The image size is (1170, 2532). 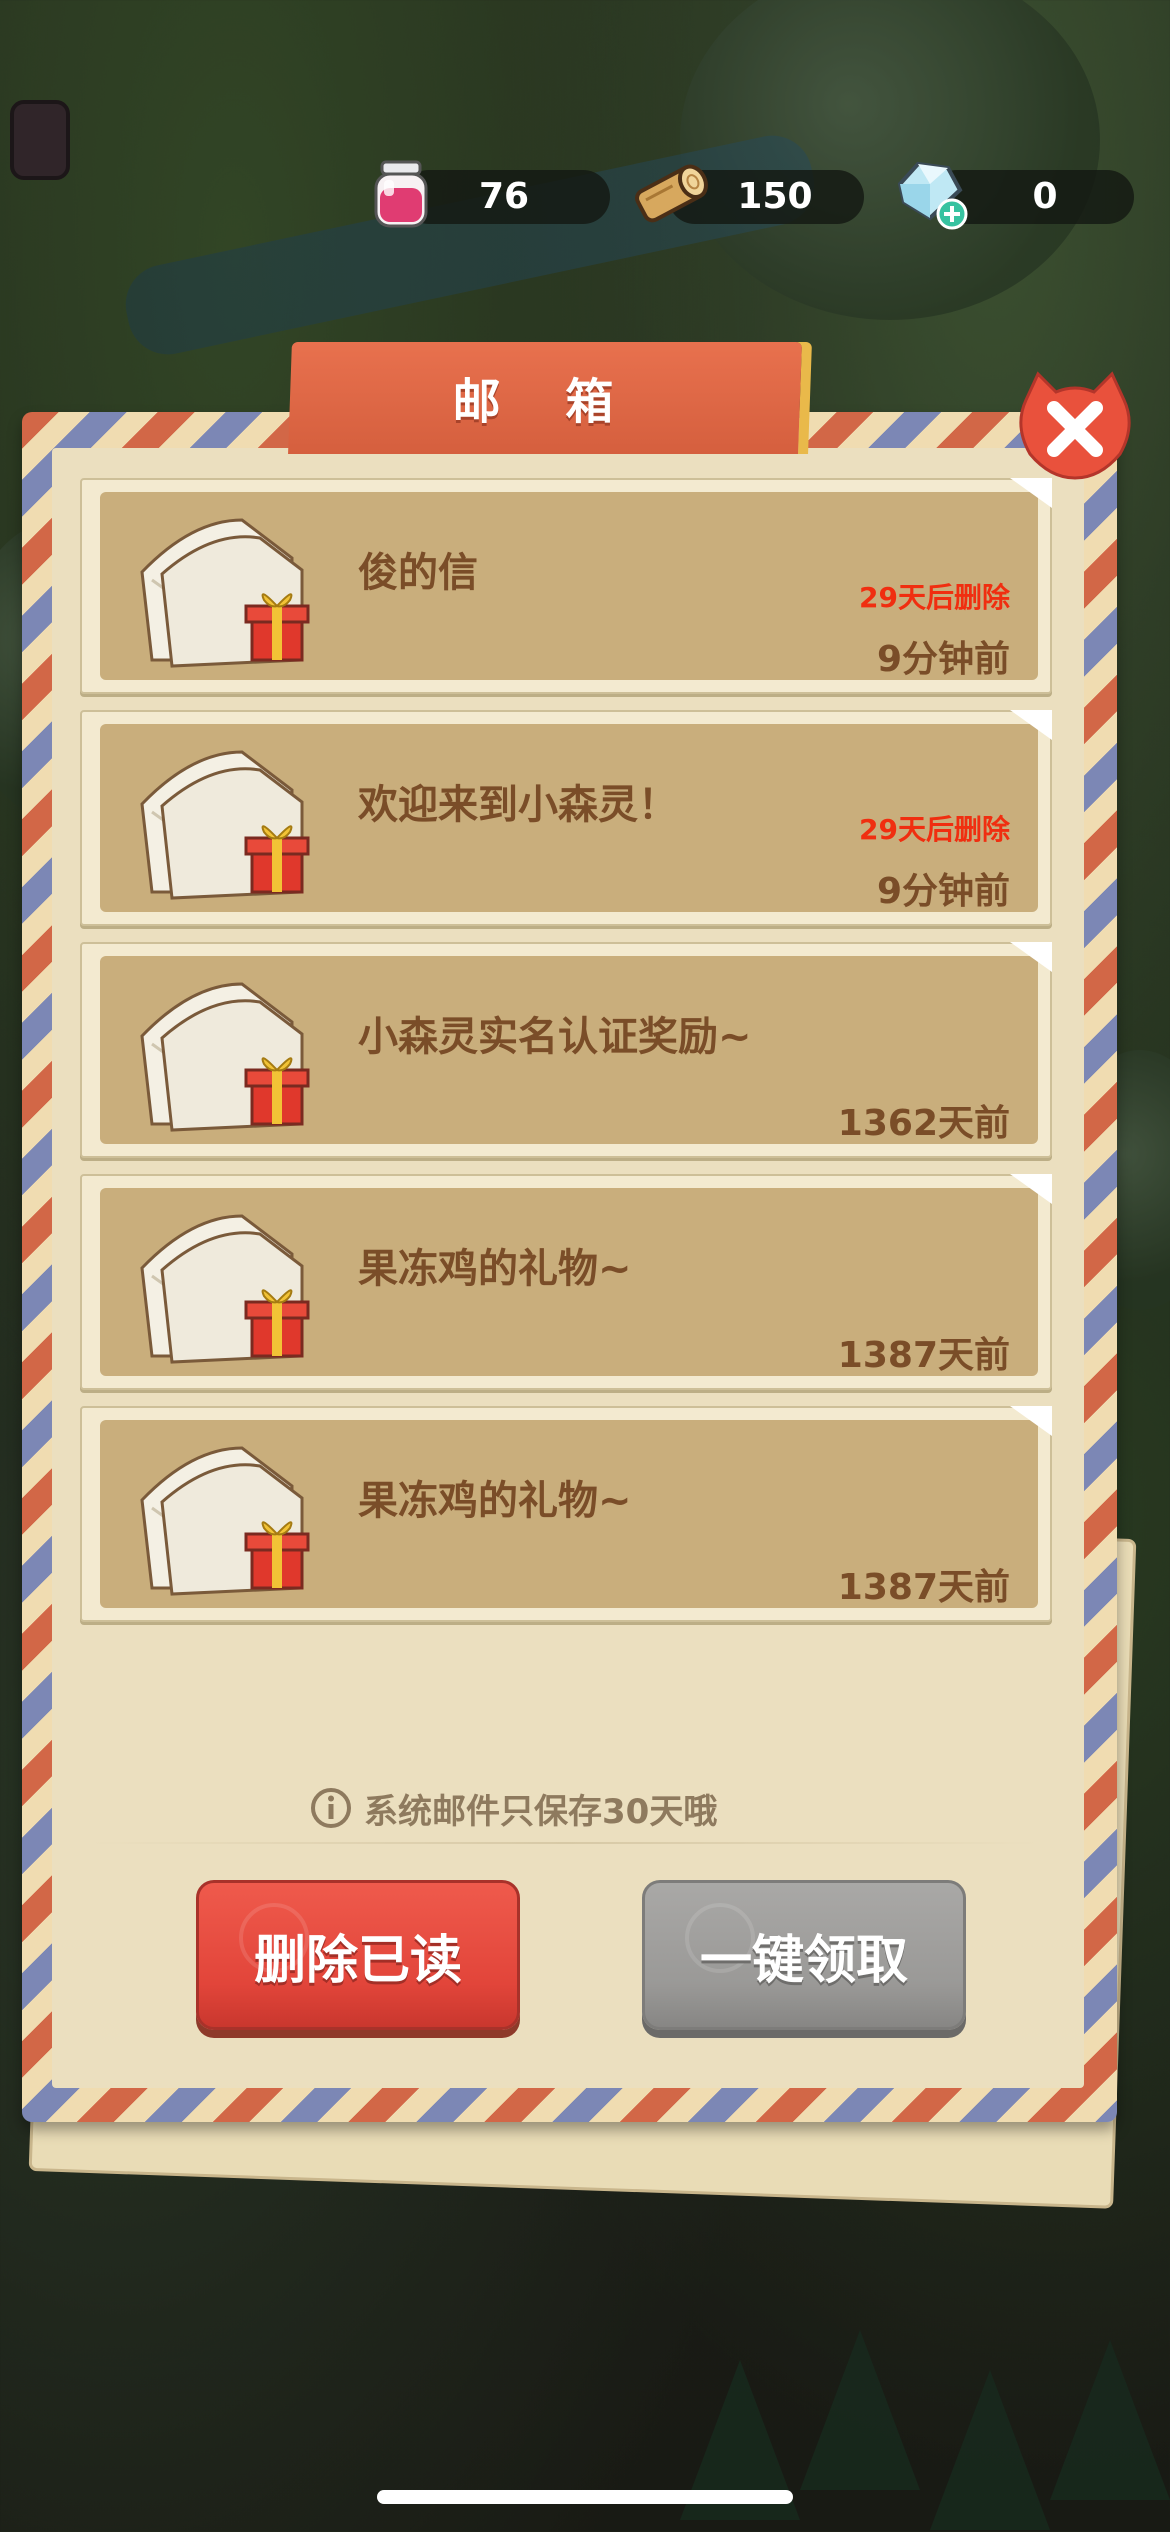 What do you see at coordinates (803, 1960) in the screenshot?
I see `claim-all-label: 一键领取` at bounding box center [803, 1960].